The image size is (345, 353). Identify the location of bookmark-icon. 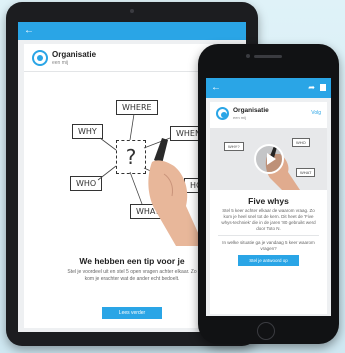
(323, 87).